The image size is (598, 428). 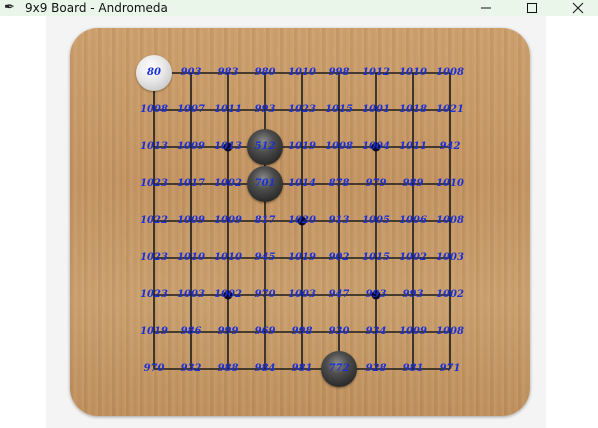 I want to click on point-value-label: 512, so click(x=265, y=146).